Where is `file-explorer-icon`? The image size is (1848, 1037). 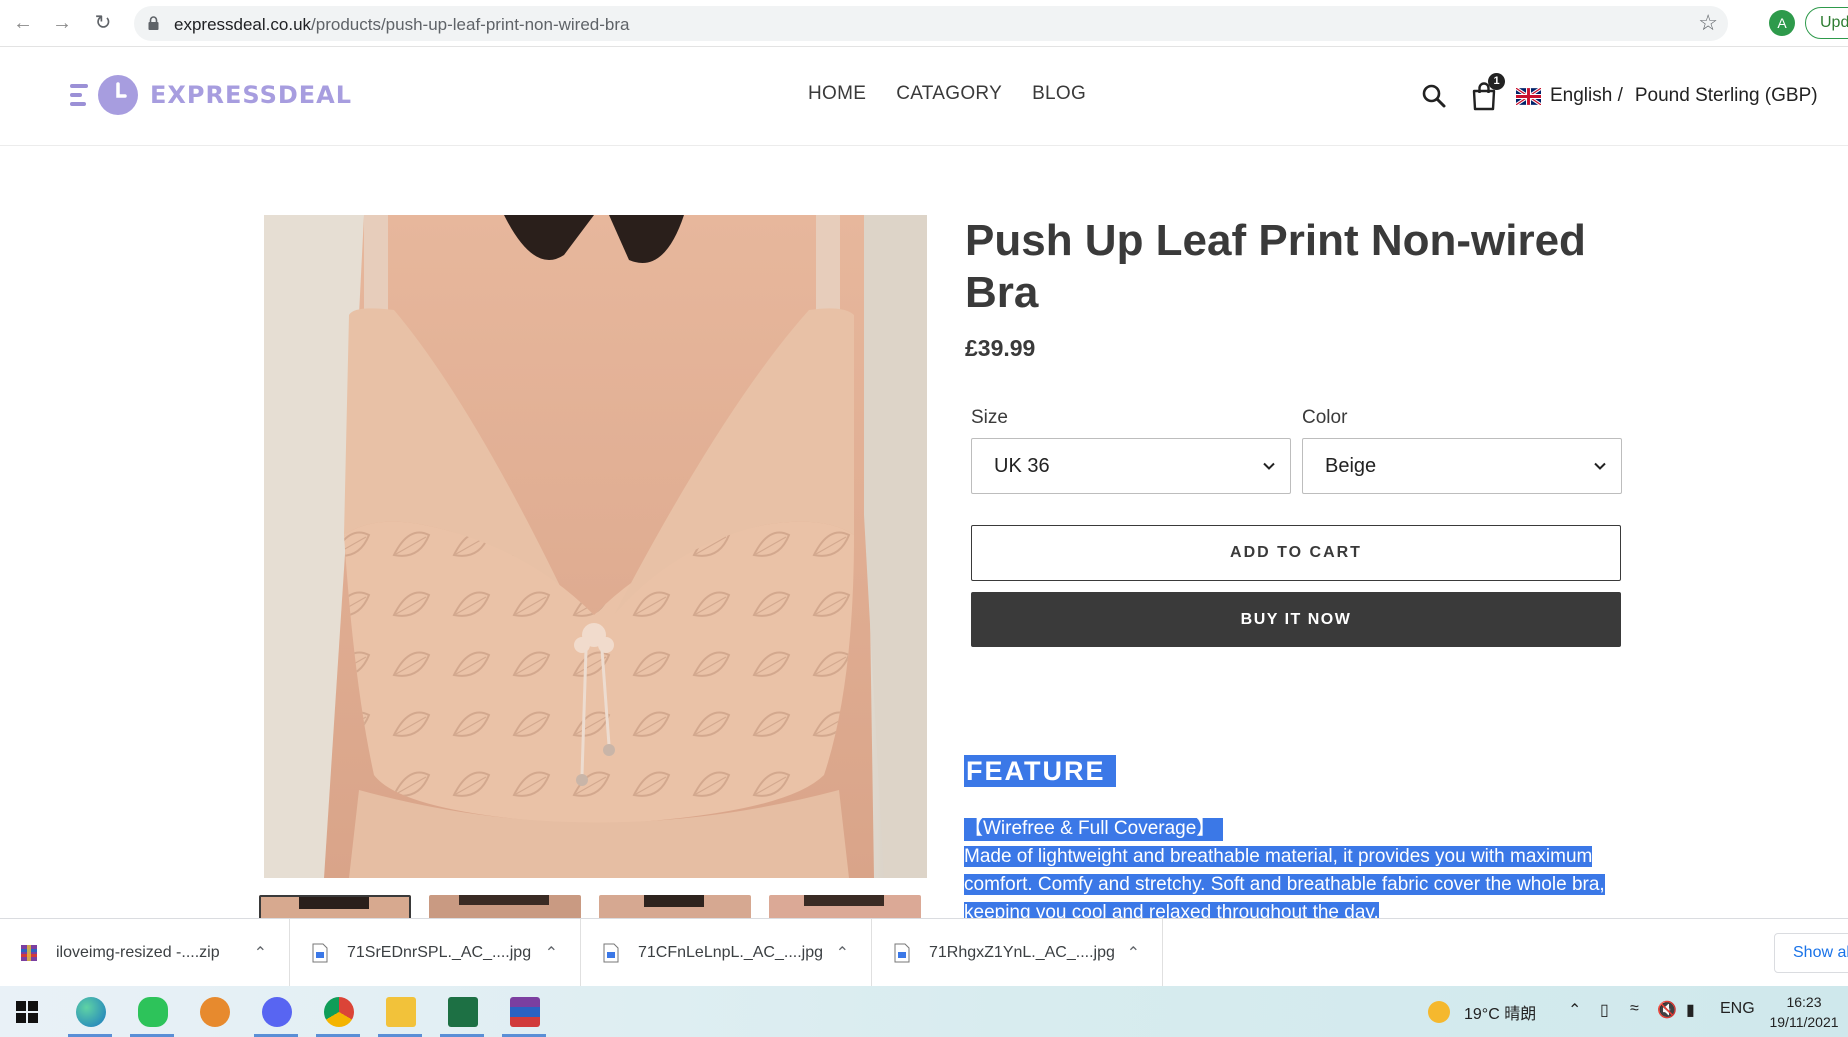 file-explorer-icon is located at coordinates (400, 1011).